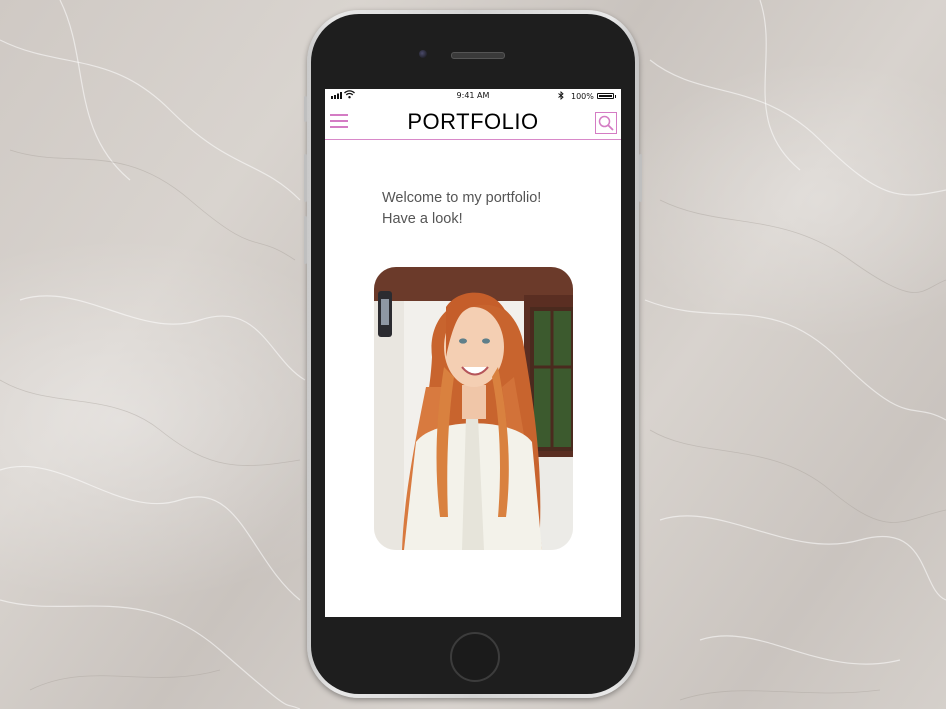 Image resolution: width=946 pixels, height=709 pixels. What do you see at coordinates (475, 657) in the screenshot?
I see `home-button` at bounding box center [475, 657].